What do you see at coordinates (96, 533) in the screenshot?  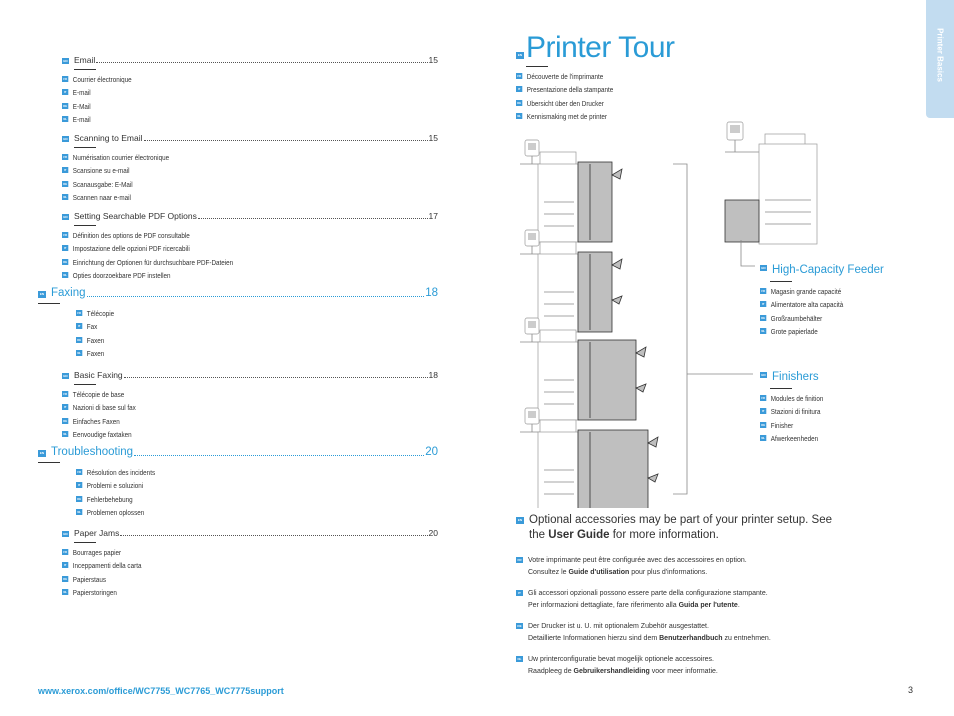 I see `toc-label: Paper Jams` at bounding box center [96, 533].